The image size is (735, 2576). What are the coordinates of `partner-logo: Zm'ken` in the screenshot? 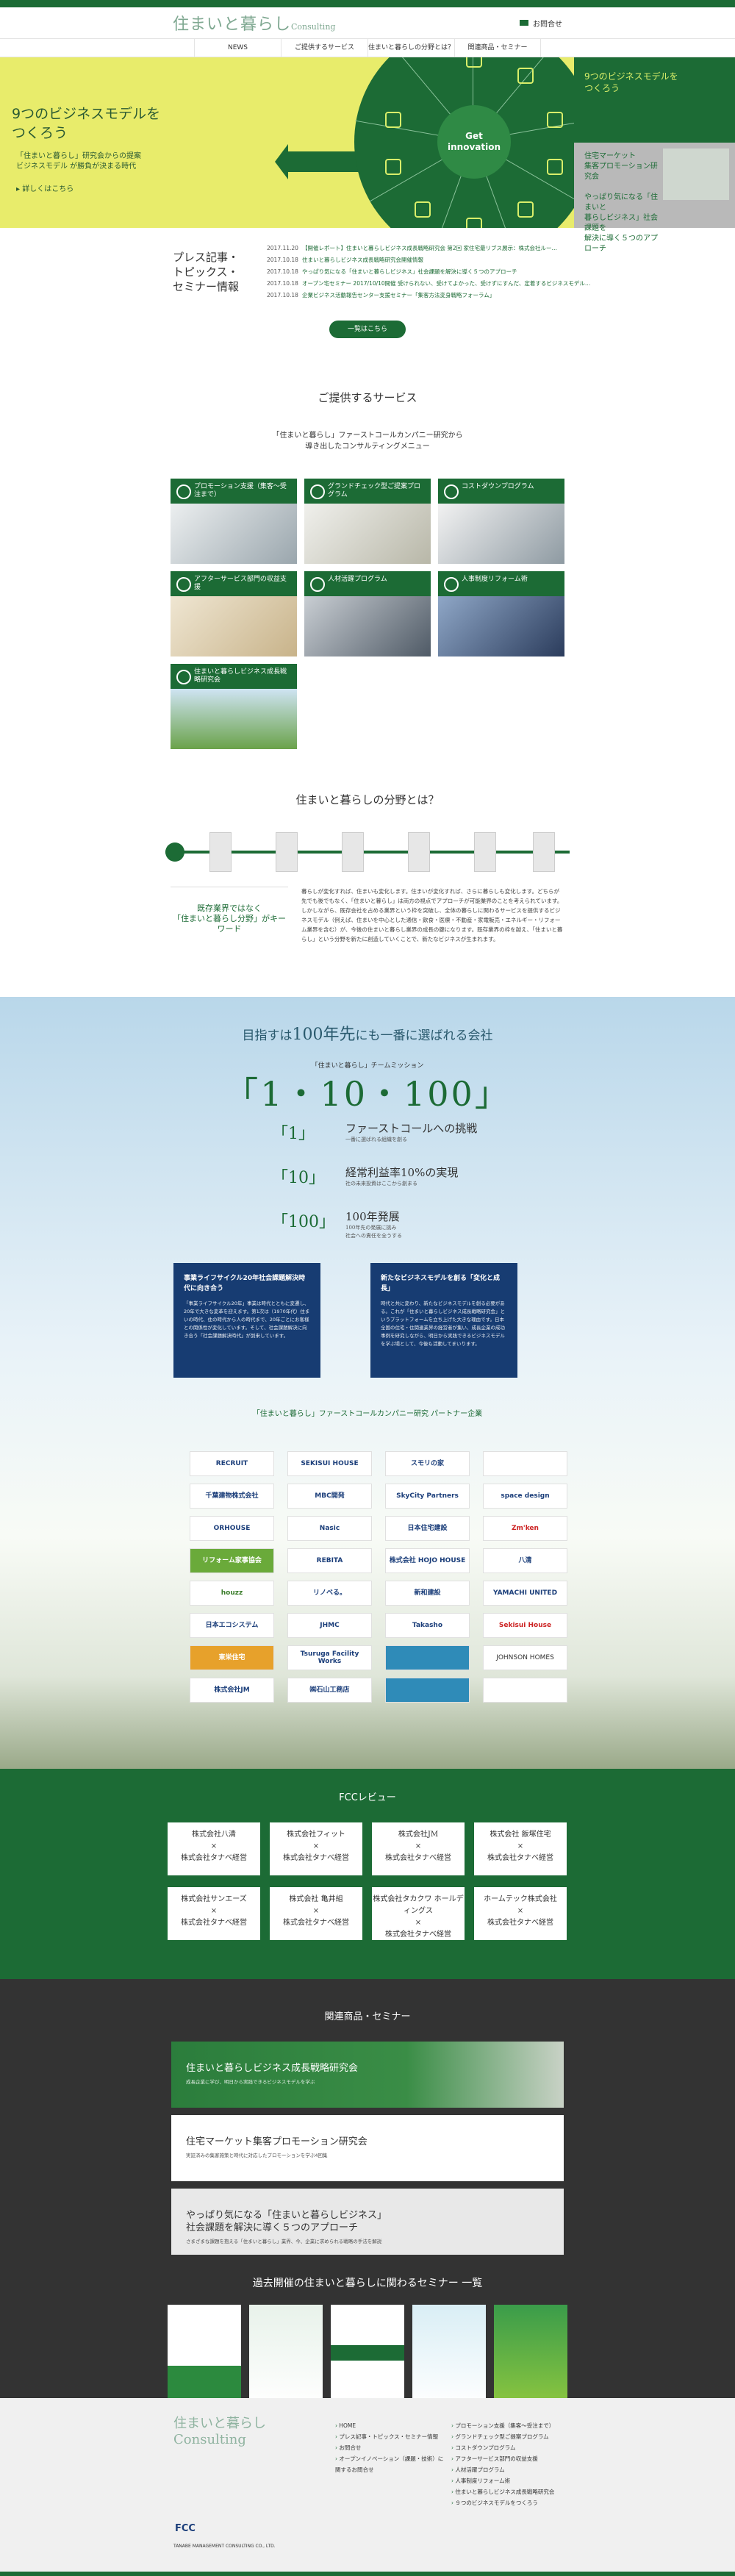 It's located at (525, 1528).